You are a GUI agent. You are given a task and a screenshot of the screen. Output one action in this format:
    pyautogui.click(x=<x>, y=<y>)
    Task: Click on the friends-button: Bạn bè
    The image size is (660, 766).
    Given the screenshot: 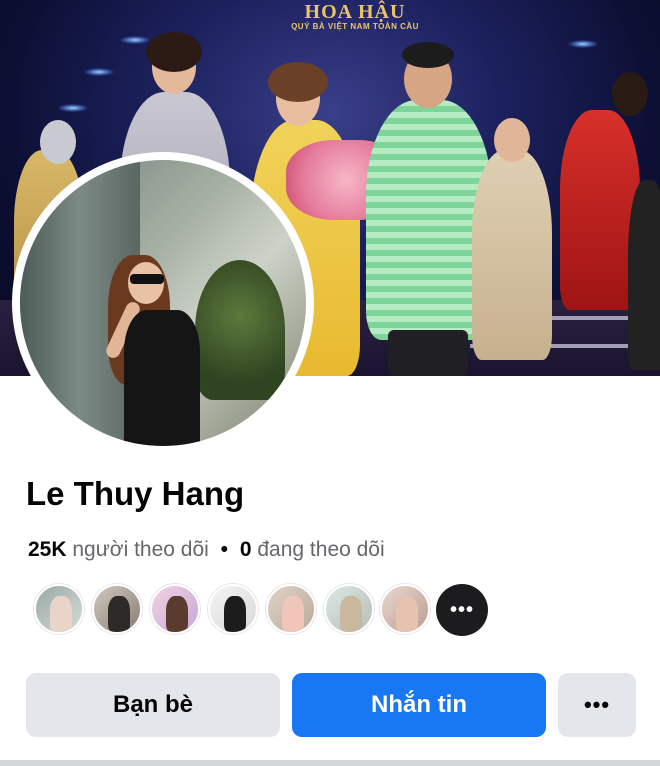 What is the action you would take?
    pyautogui.click(x=153, y=705)
    